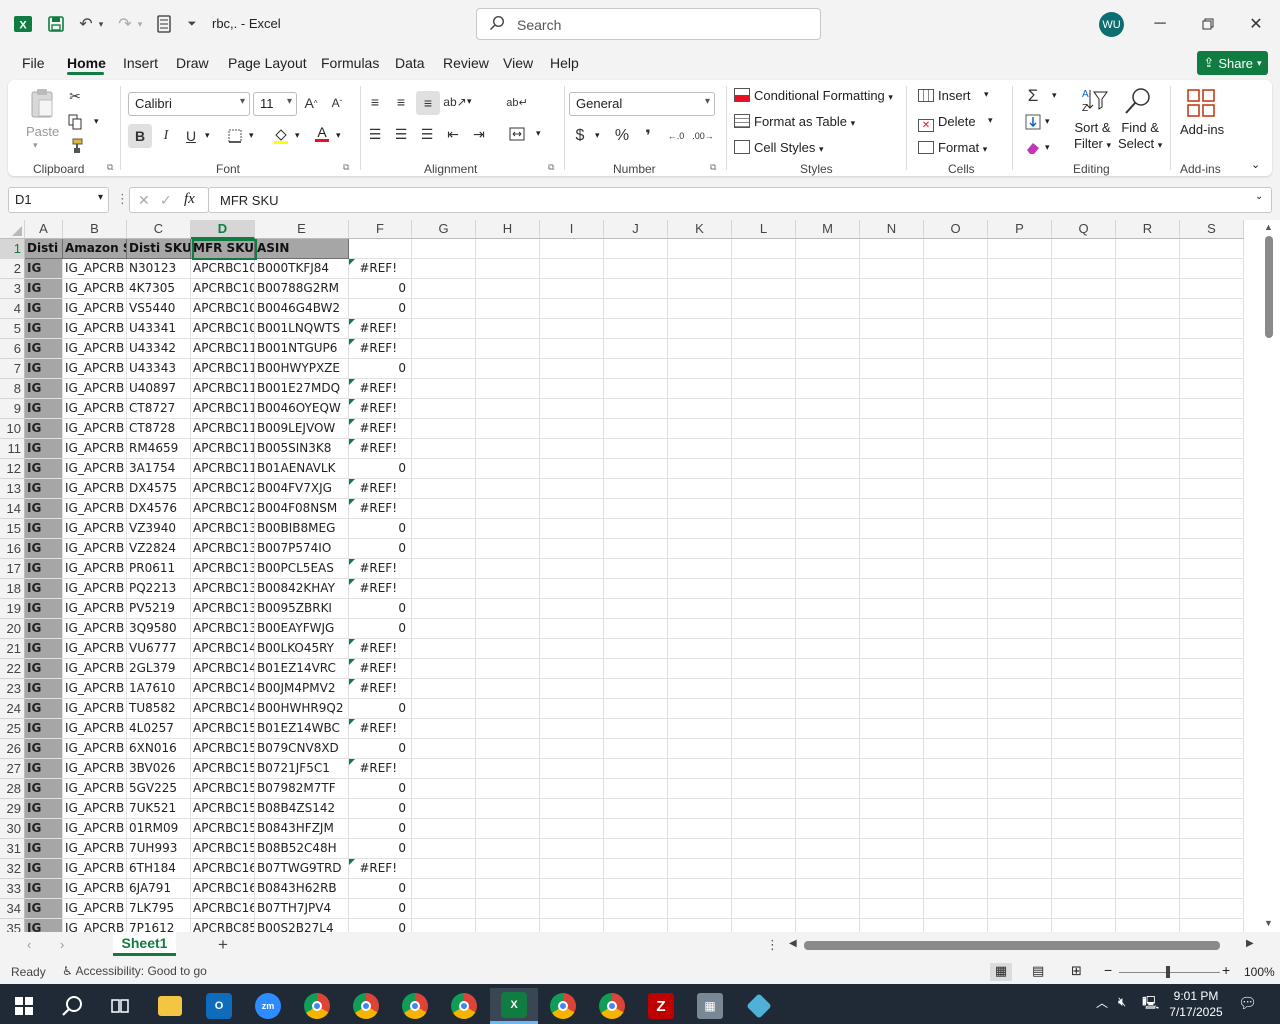 The width and height of the screenshot is (1280, 1024). Describe the element at coordinates (159, 469) in the screenshot. I see `table-cell: 3A1754` at that location.